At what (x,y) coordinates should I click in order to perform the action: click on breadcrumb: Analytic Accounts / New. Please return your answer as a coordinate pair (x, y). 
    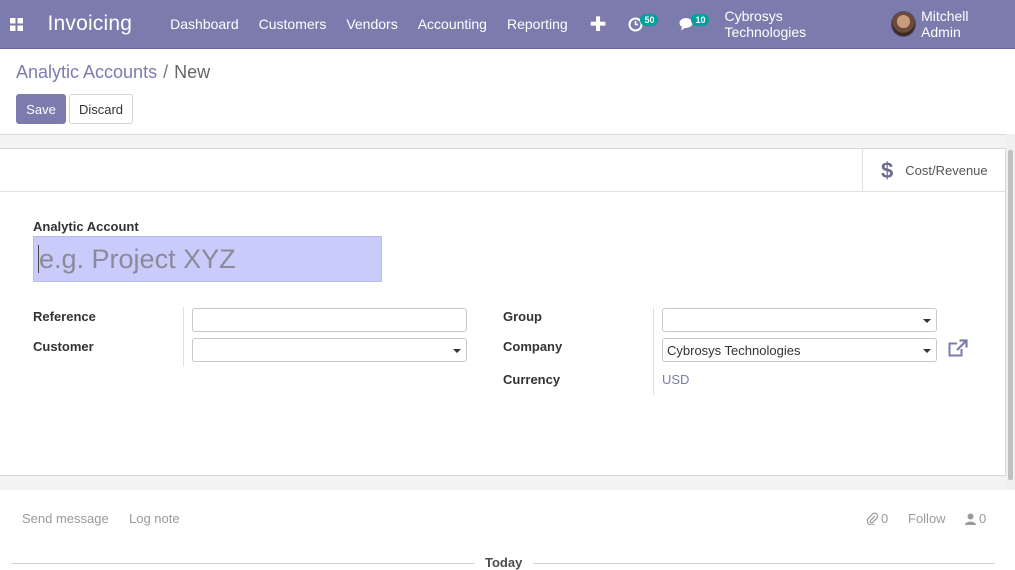
    Looking at the image, I should click on (113, 72).